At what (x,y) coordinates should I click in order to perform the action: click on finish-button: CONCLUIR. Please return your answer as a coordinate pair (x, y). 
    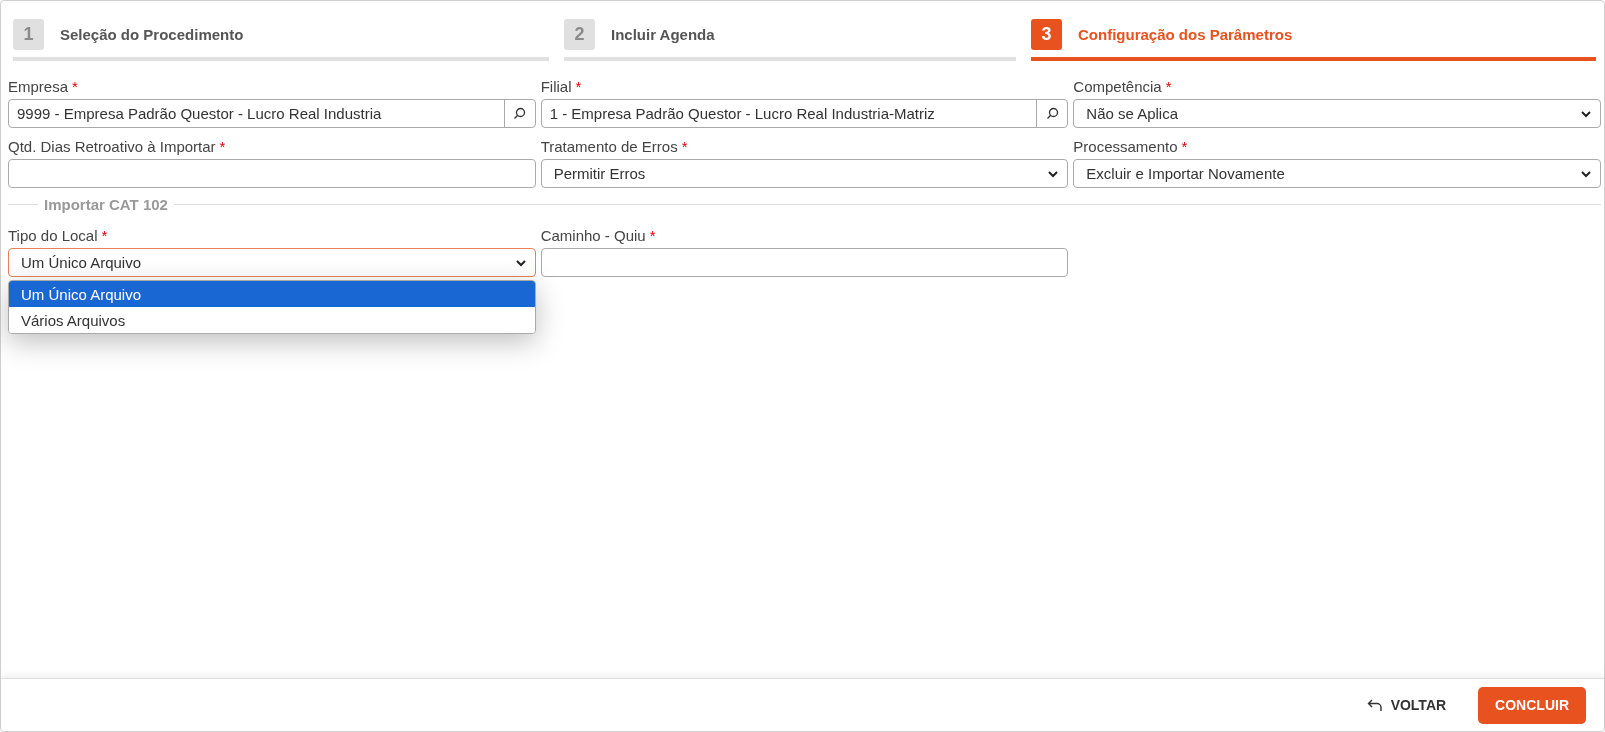
    Looking at the image, I should click on (1532, 705).